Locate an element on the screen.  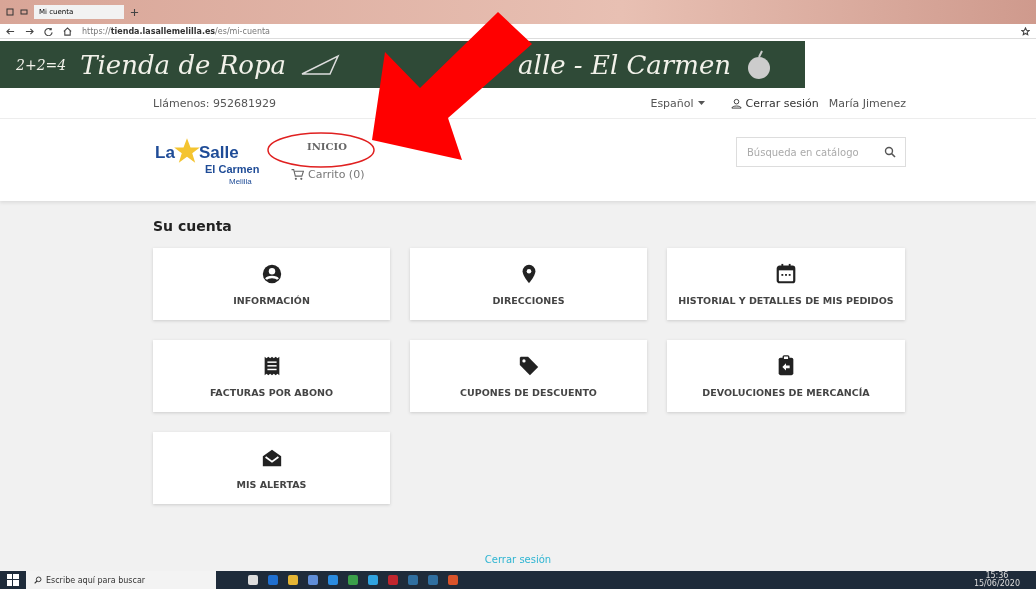
home-icon is located at coordinates (67, 31).